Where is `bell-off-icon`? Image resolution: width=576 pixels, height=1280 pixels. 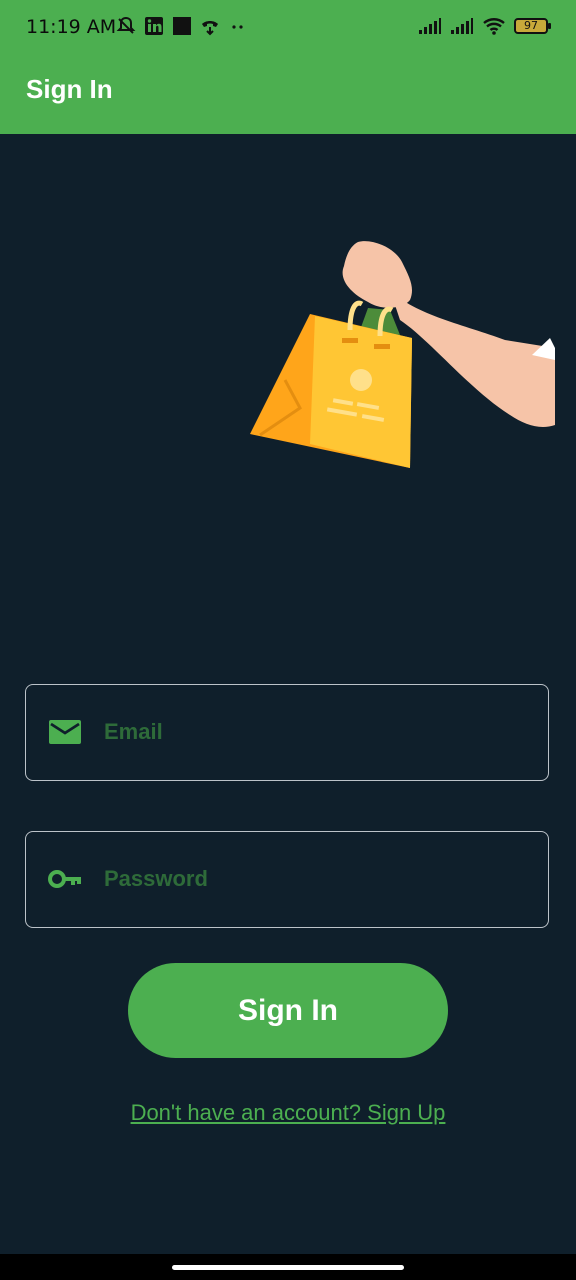 bell-off-icon is located at coordinates (126, 25).